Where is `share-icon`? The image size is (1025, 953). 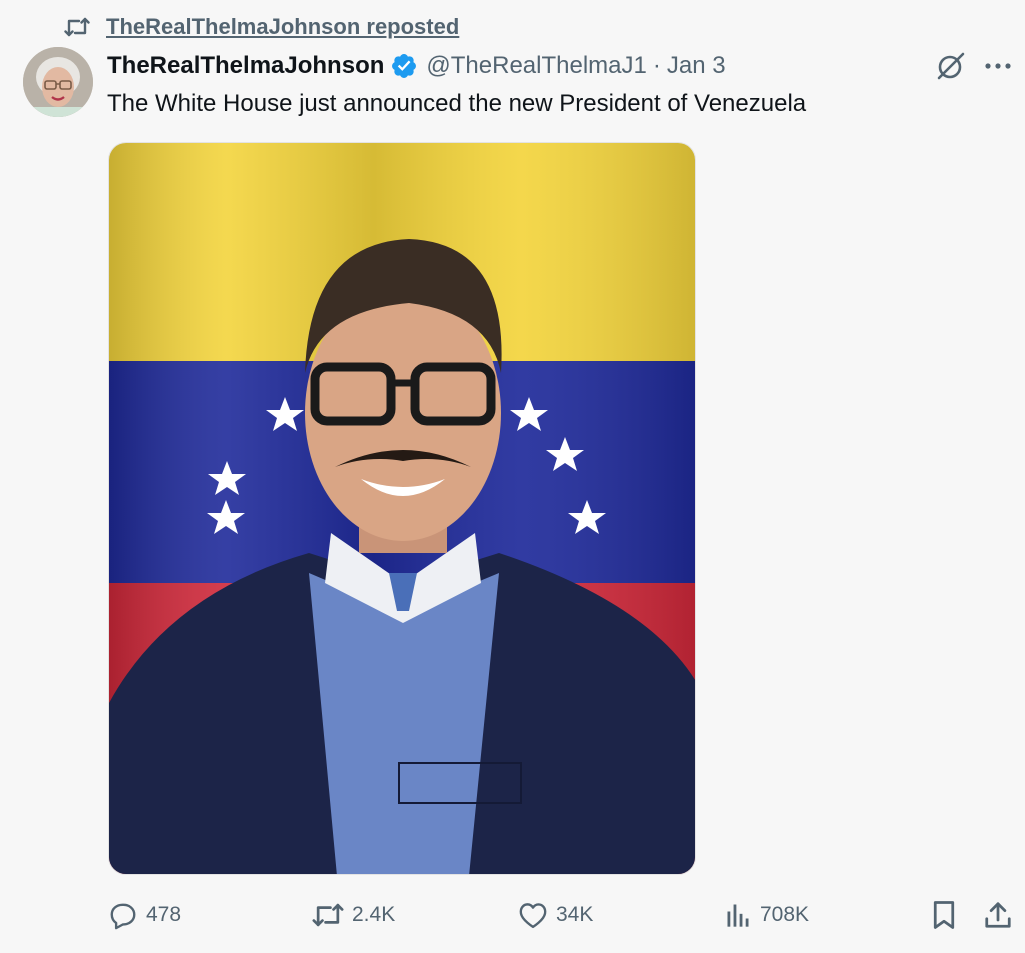
share-icon is located at coordinates (998, 915).